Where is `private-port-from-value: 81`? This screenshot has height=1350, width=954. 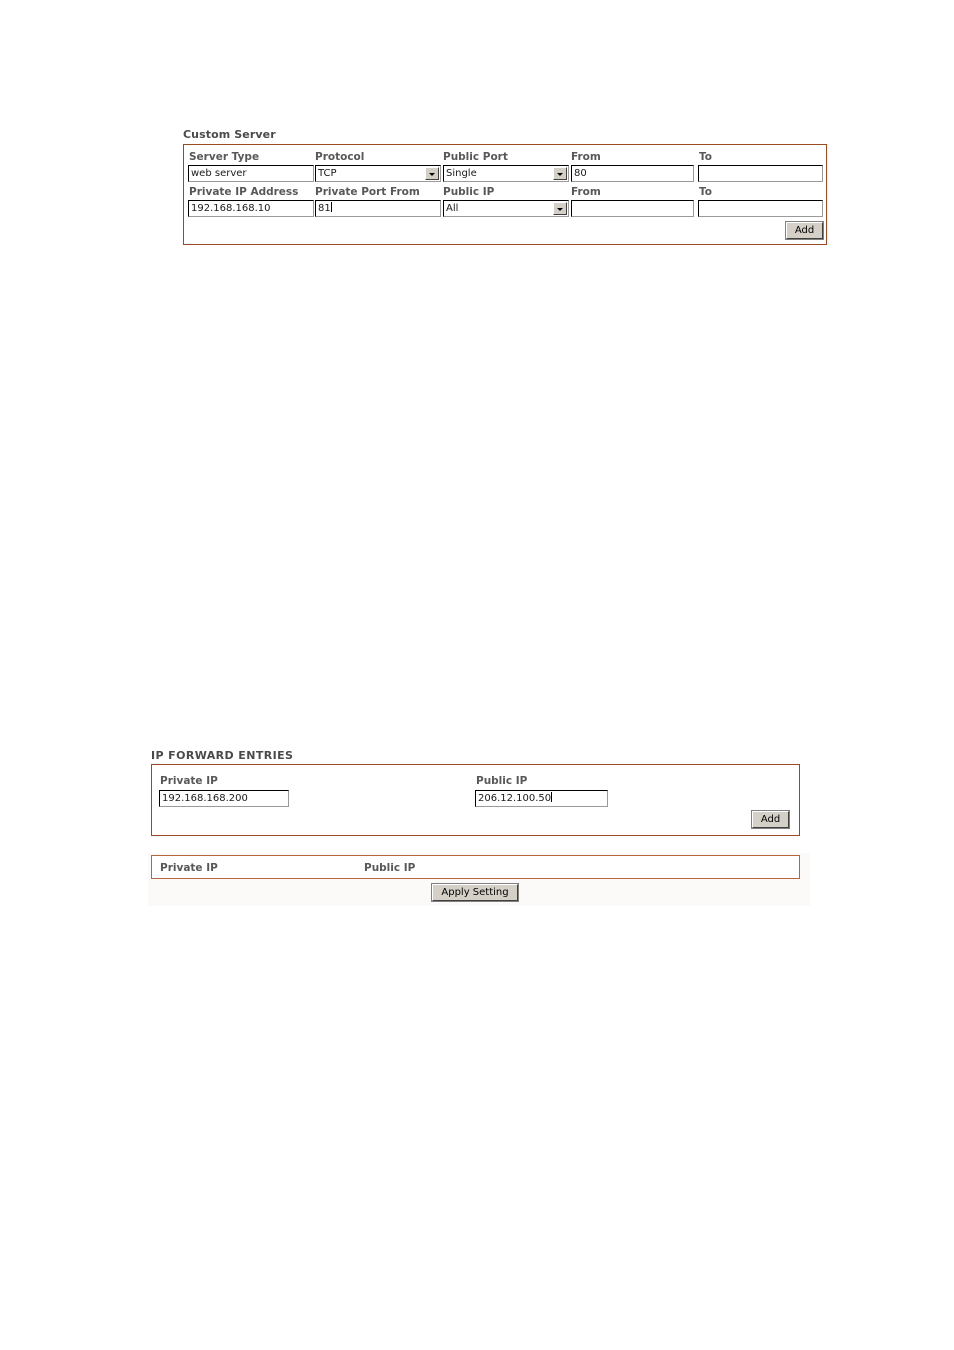
private-port-from-value: 81 is located at coordinates (324, 208).